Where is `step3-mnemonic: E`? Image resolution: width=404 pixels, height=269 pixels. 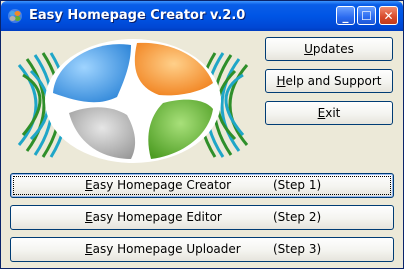 step3-mnemonic: E is located at coordinates (89, 249).